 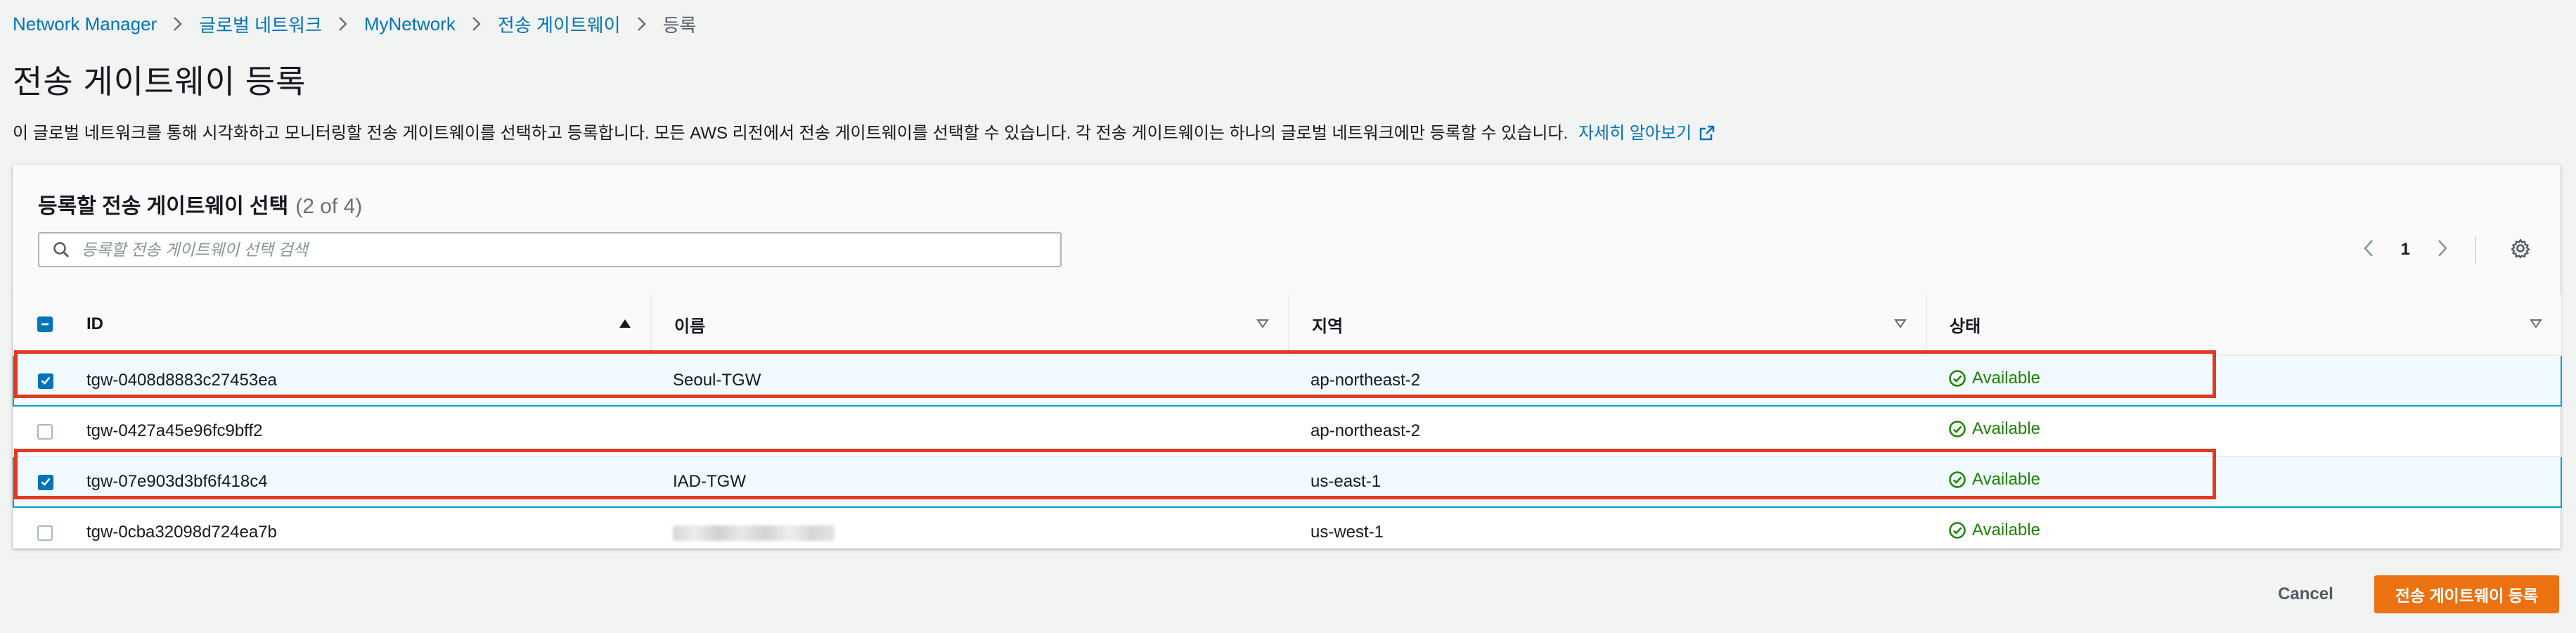 What do you see at coordinates (1965, 326) in the screenshot?
I see `column-header-status-label: 상태` at bounding box center [1965, 326].